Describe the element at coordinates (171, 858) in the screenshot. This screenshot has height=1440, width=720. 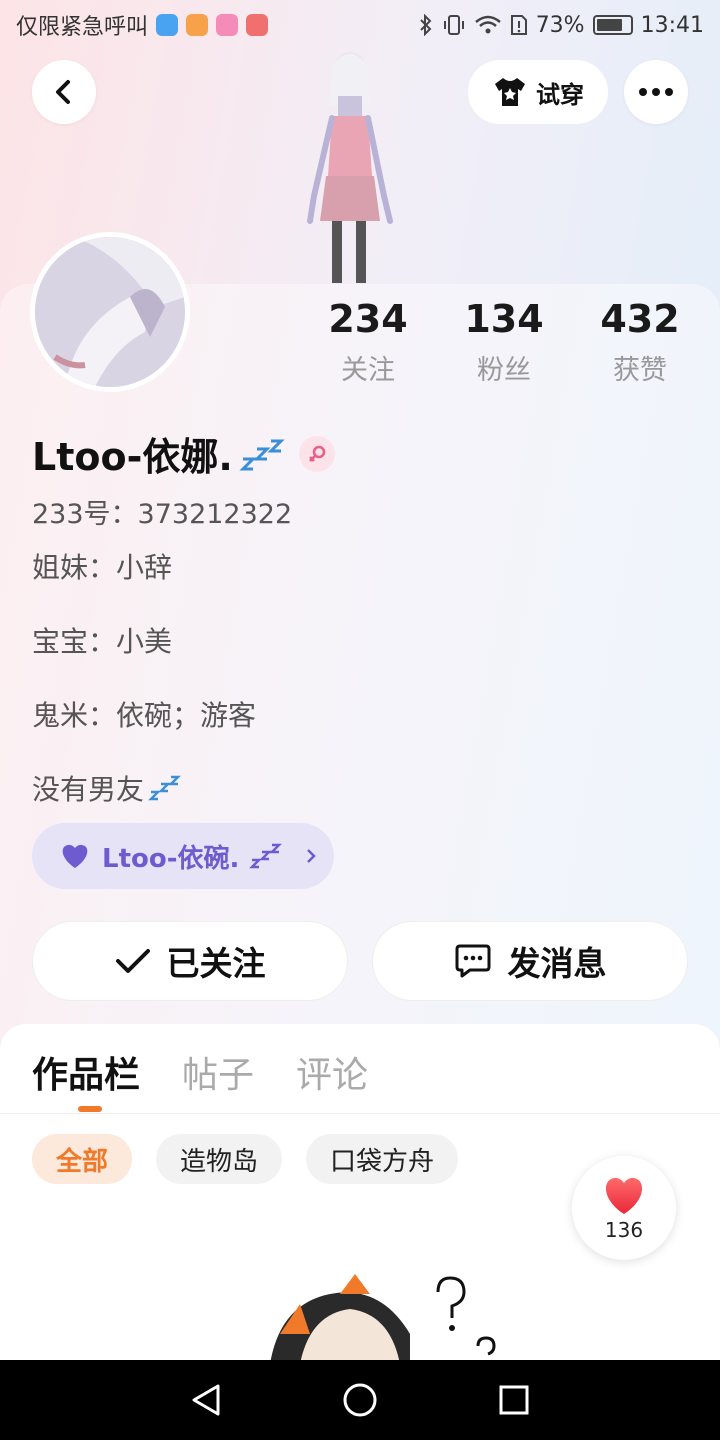
I see `fan-badge-label: Ltoo-依碗.` at that location.